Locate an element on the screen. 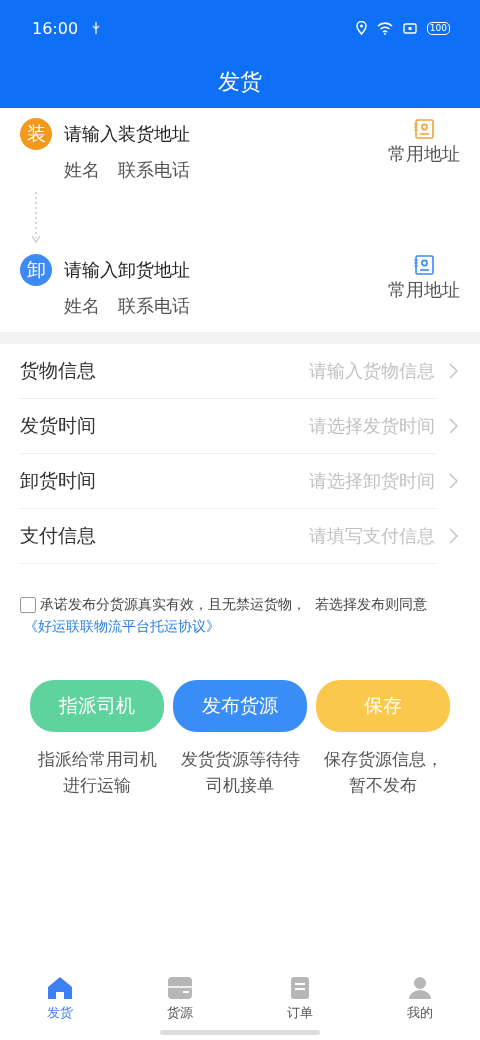  action-note: 发货货源等待待司机接单 is located at coordinates (240, 772).